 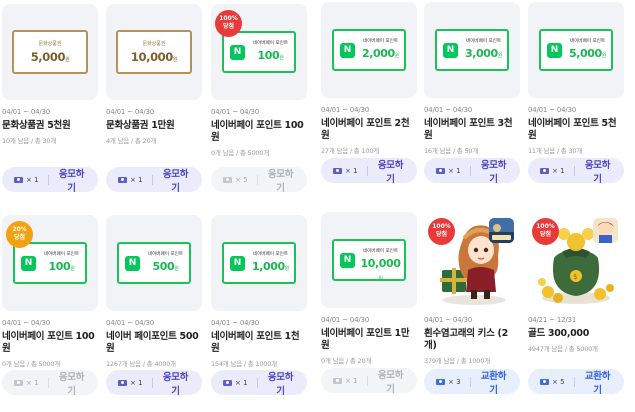 What do you see at coordinates (259, 52) in the screenshot?
I see `reward-thumbnail: N 네이버페이 포인트 100원 100% 당첨` at bounding box center [259, 52].